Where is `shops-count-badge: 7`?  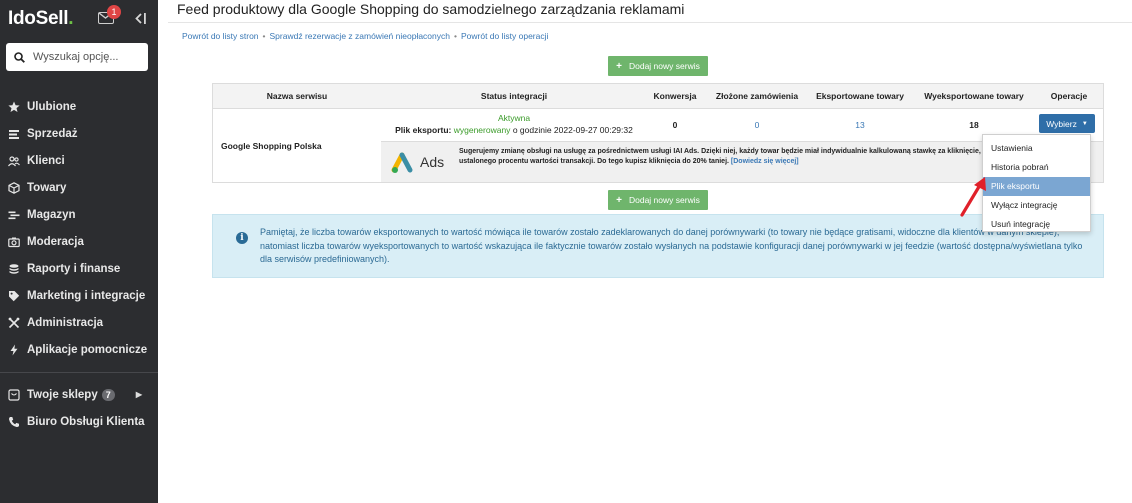
shops-count-badge: 7 is located at coordinates (108, 394).